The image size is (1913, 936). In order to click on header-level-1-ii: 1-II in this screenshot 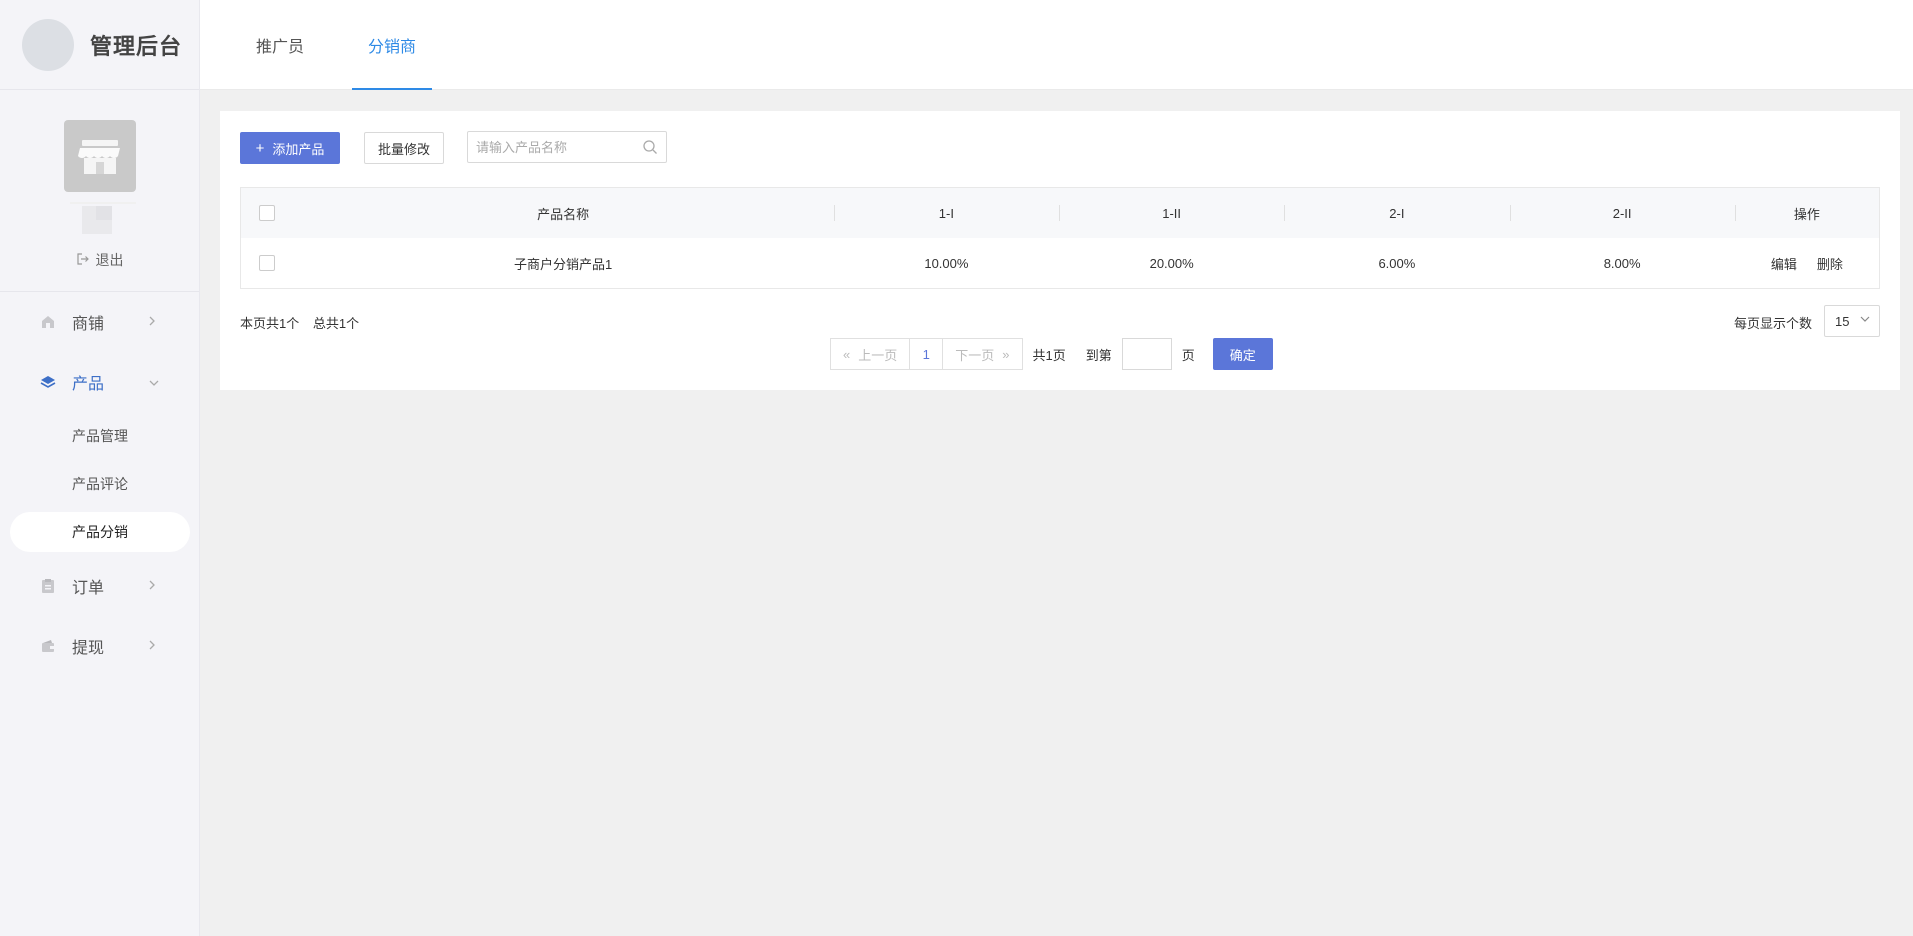, I will do `click(1171, 213)`.